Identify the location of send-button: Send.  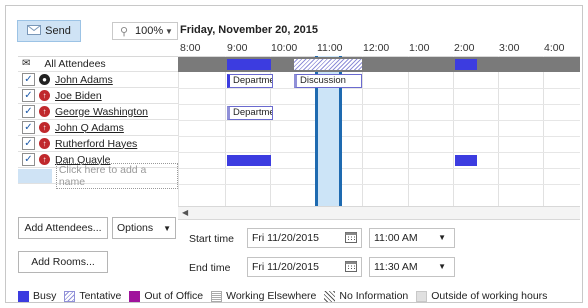
(49, 31).